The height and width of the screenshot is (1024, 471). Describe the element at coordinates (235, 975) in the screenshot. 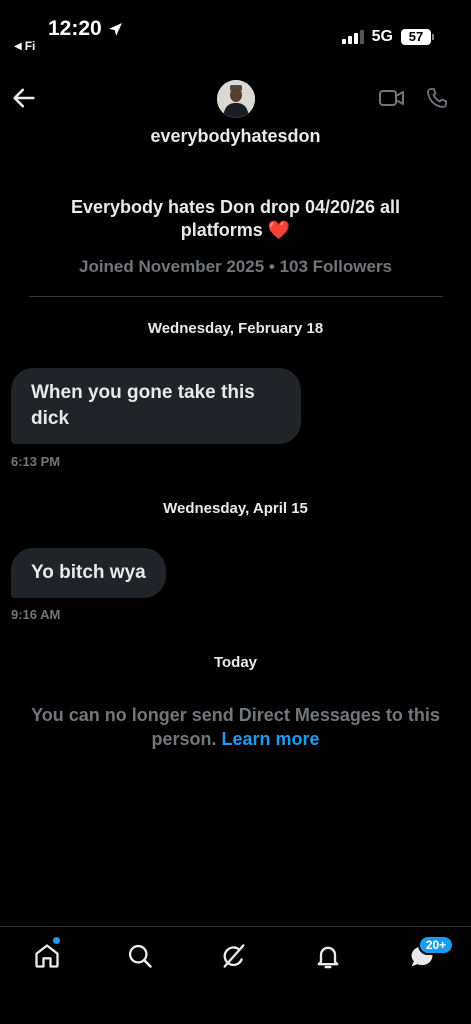

I see `bottom-navigation` at that location.